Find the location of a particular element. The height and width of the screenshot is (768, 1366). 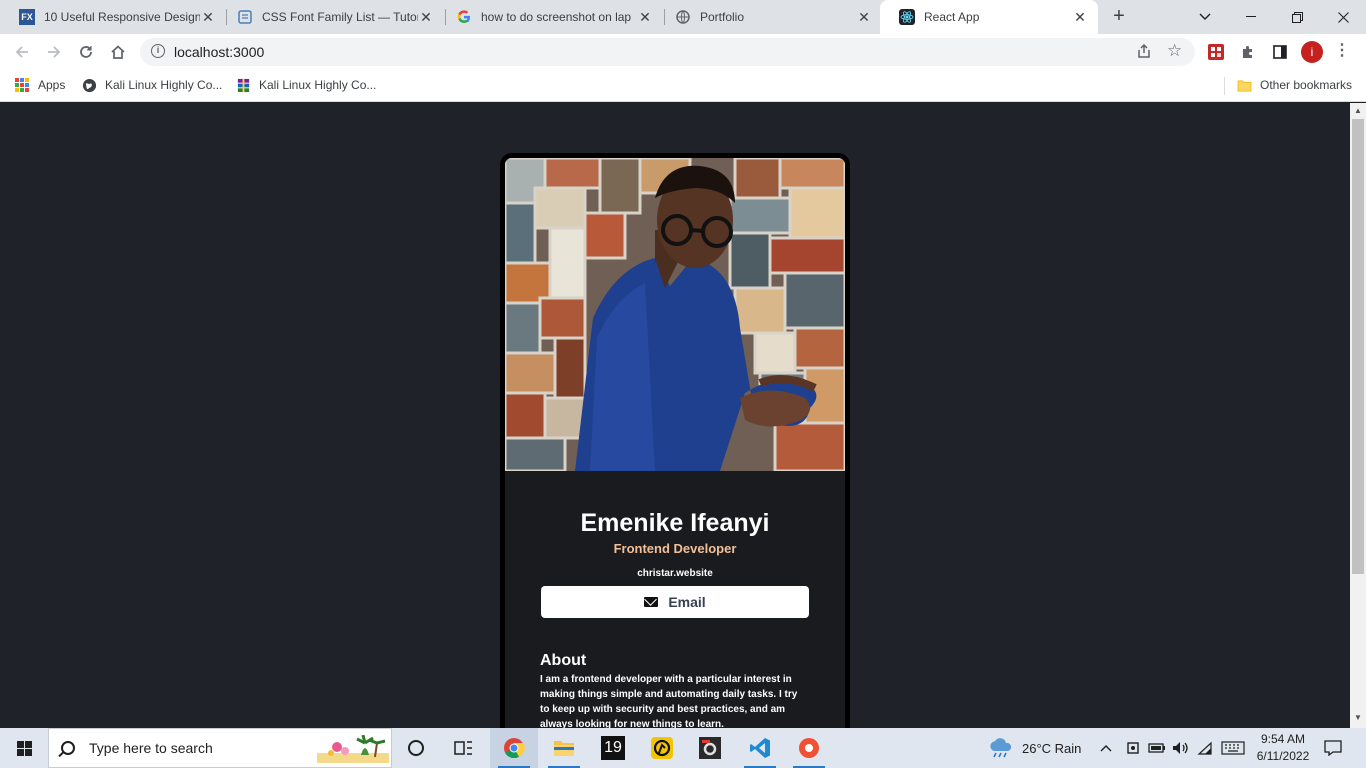

security-icon is located at coordinates (1133, 748).